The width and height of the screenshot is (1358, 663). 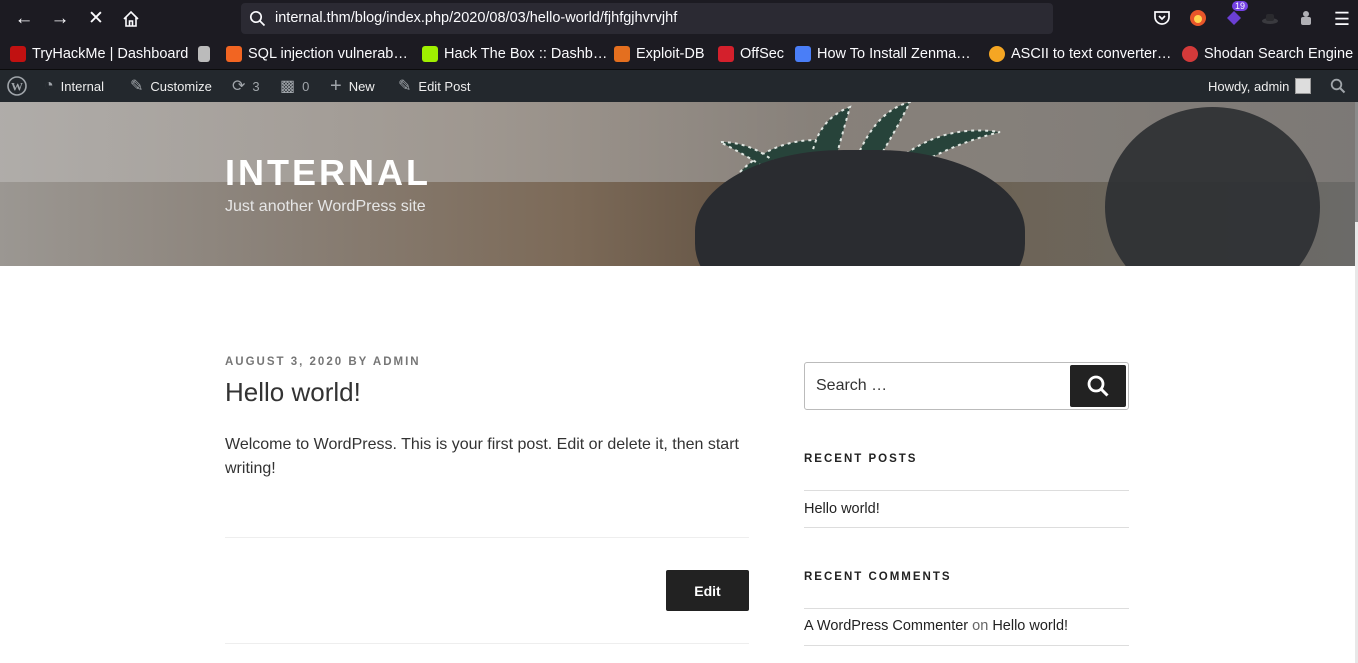 What do you see at coordinates (487, 537) in the screenshot?
I see `post-divider` at bounding box center [487, 537].